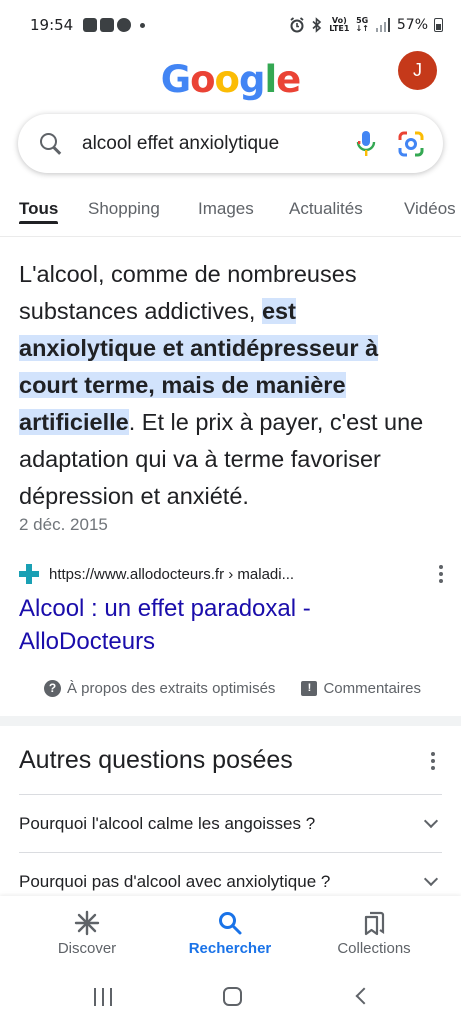 The width and height of the screenshot is (461, 1024). Describe the element at coordinates (87, 923) in the screenshot. I see `asterisk-icon` at that location.